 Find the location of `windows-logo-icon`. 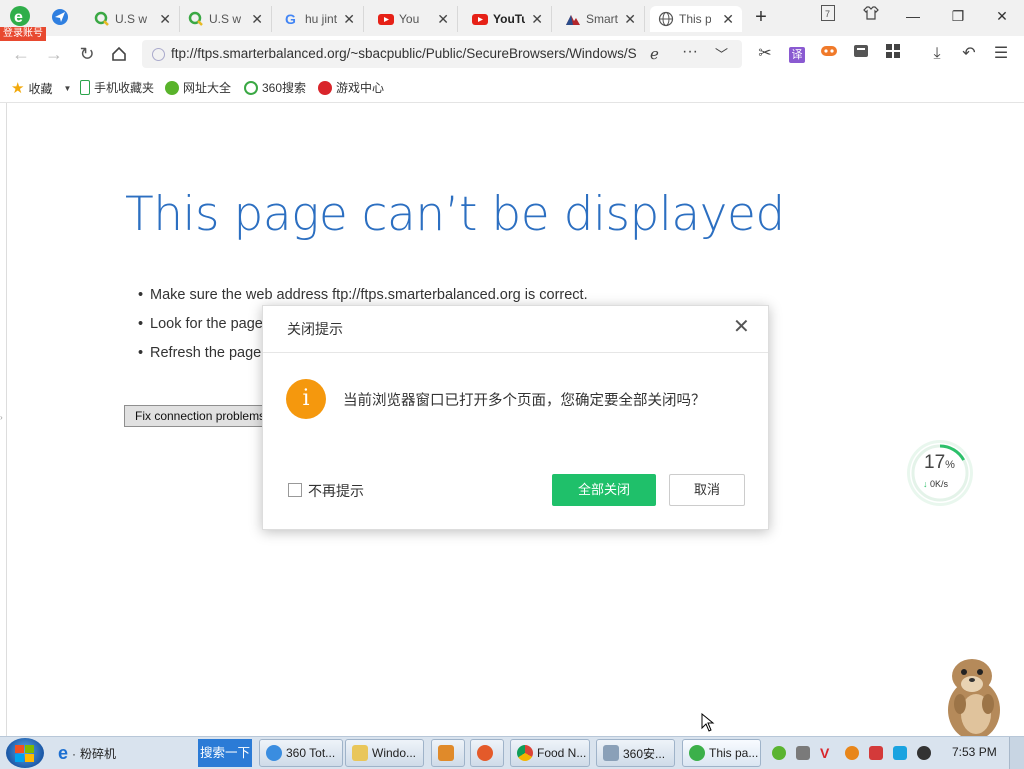

windows-logo-icon is located at coordinates (24, 753).